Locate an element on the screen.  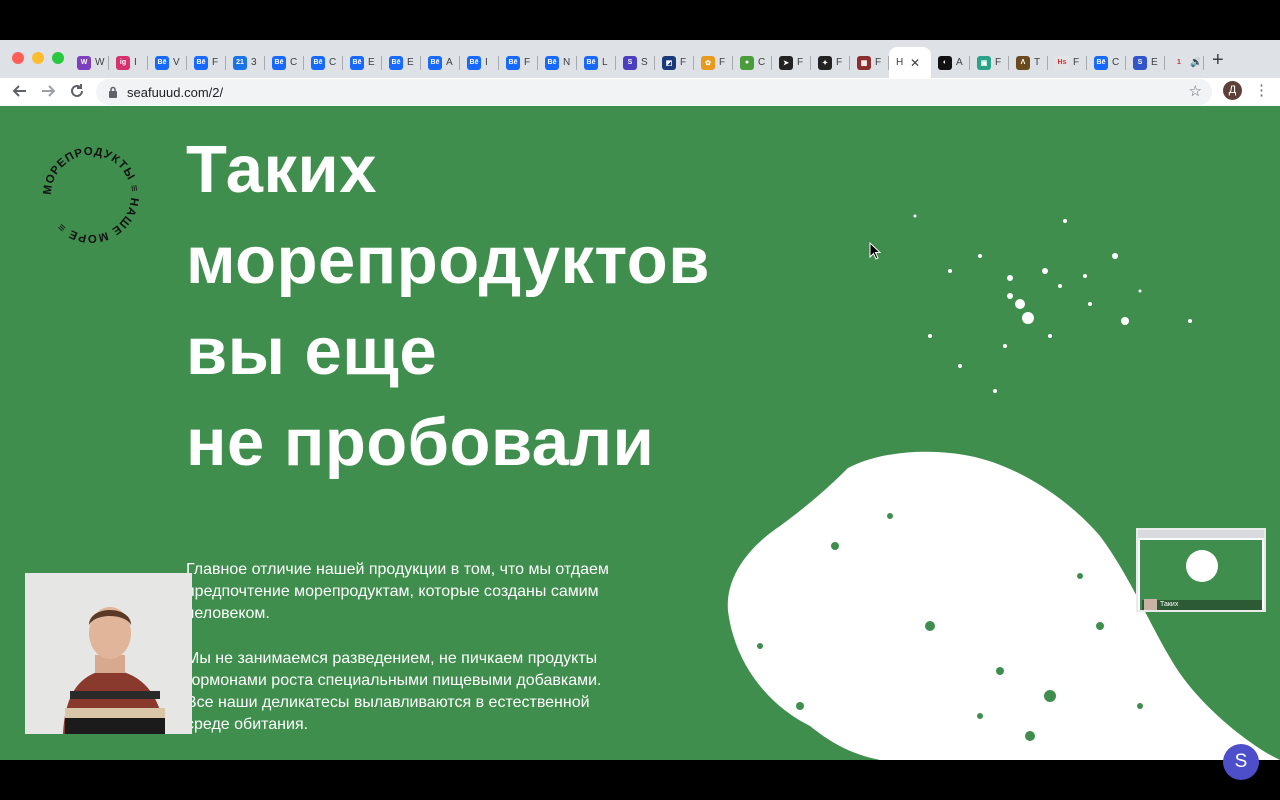
back-button is located at coordinates (20, 93).